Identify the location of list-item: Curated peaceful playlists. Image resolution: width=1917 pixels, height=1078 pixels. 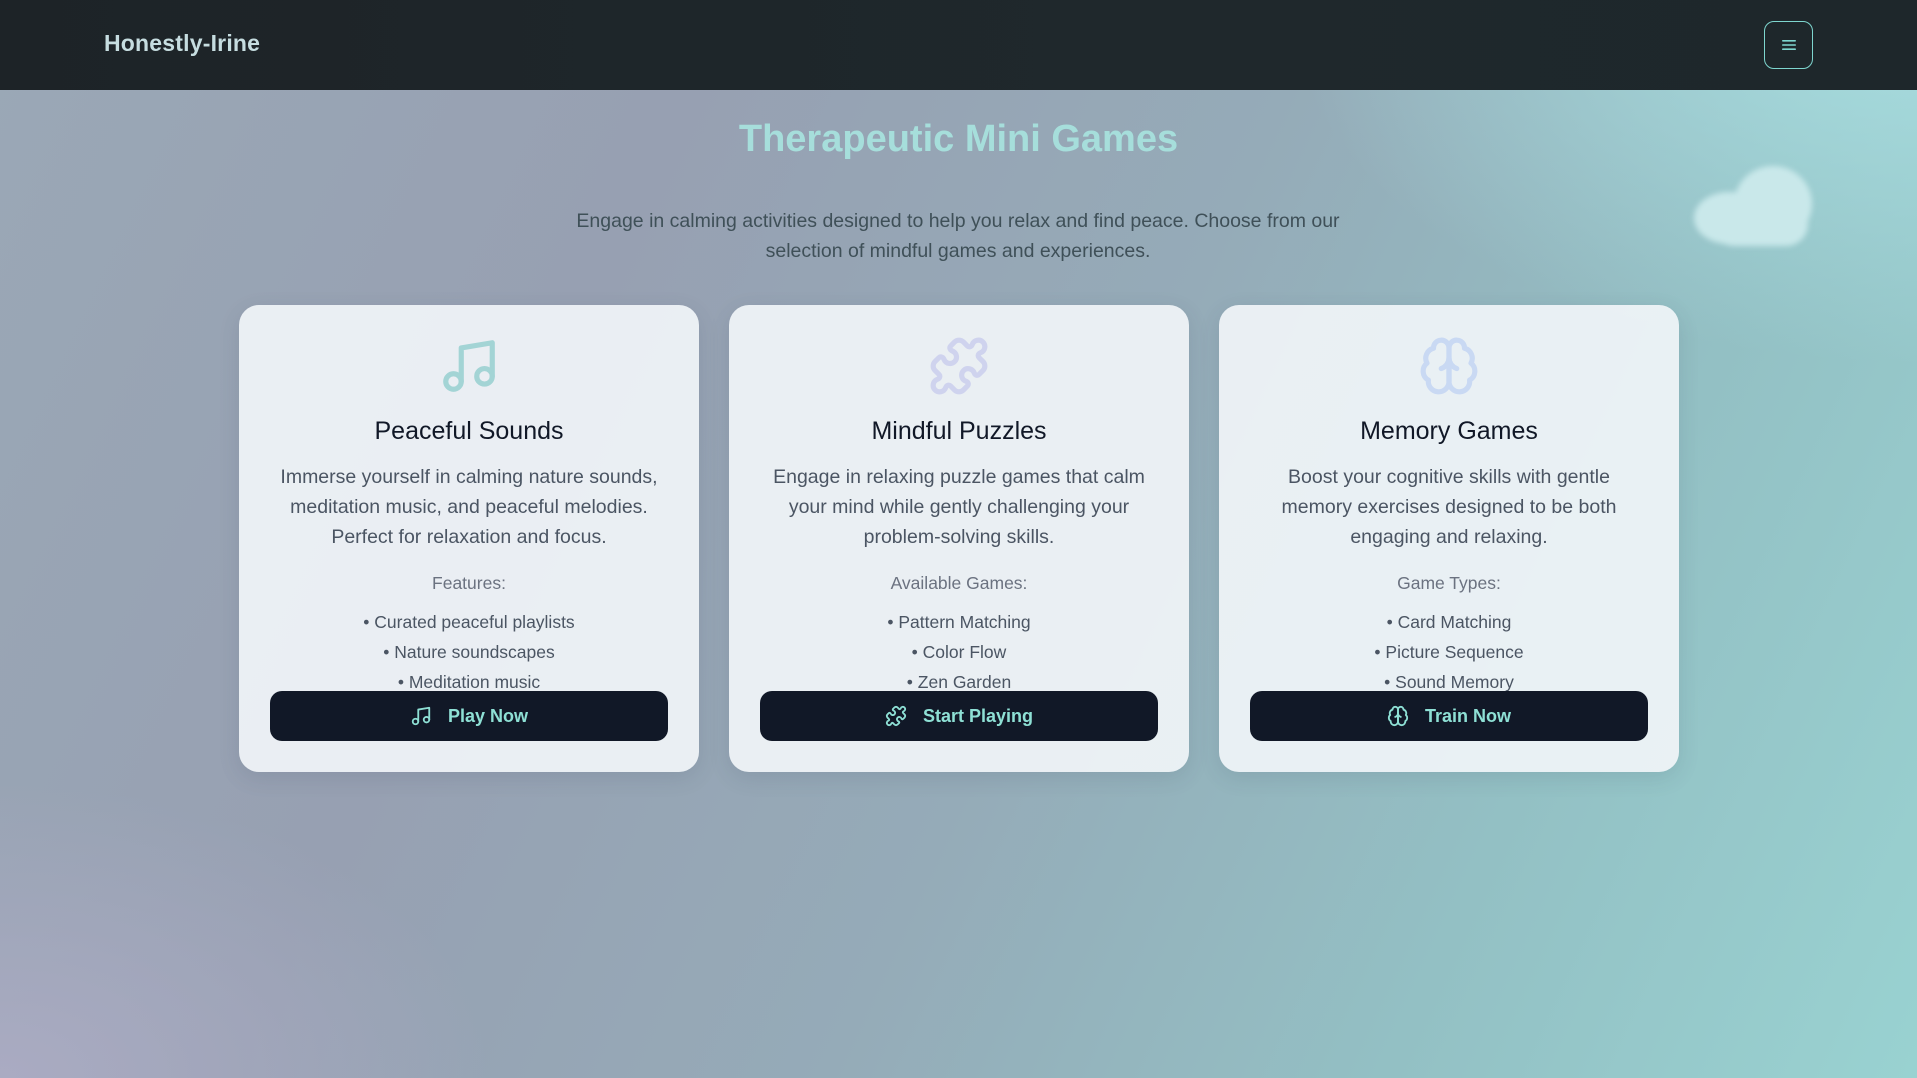
(469, 622).